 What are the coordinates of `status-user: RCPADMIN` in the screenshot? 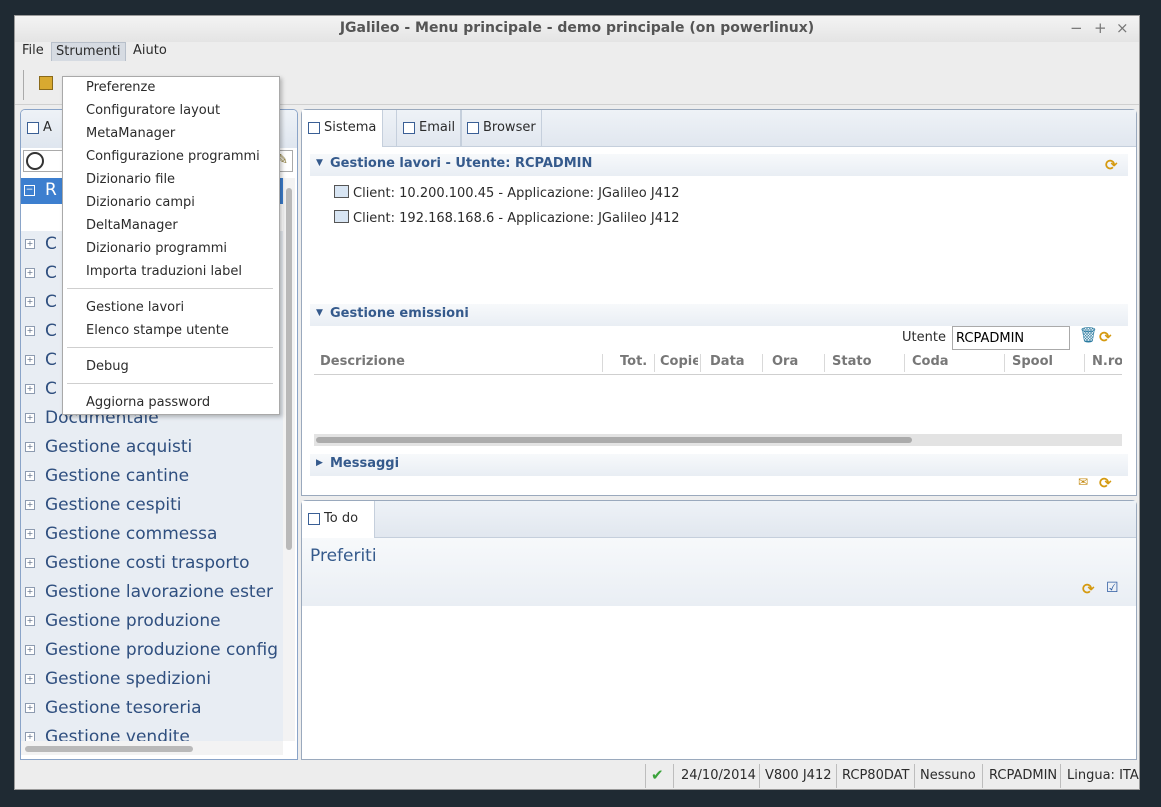 It's located at (1023, 775).